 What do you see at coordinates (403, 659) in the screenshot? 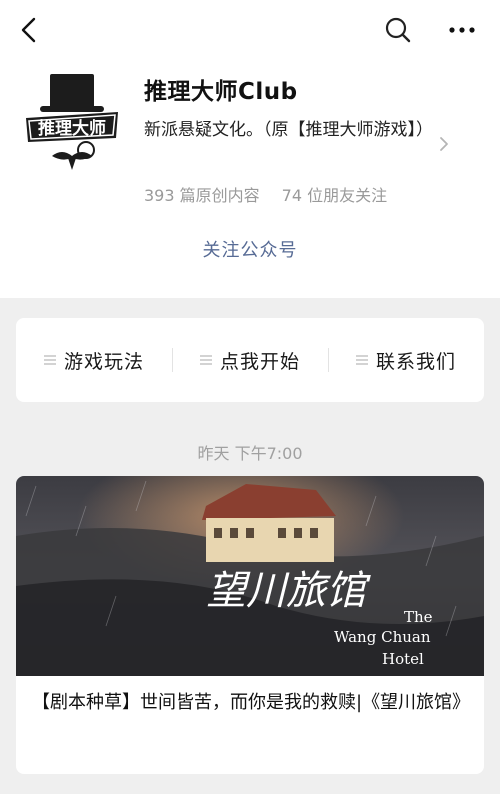
I see `cover-title-en-3: Hotel` at bounding box center [403, 659].